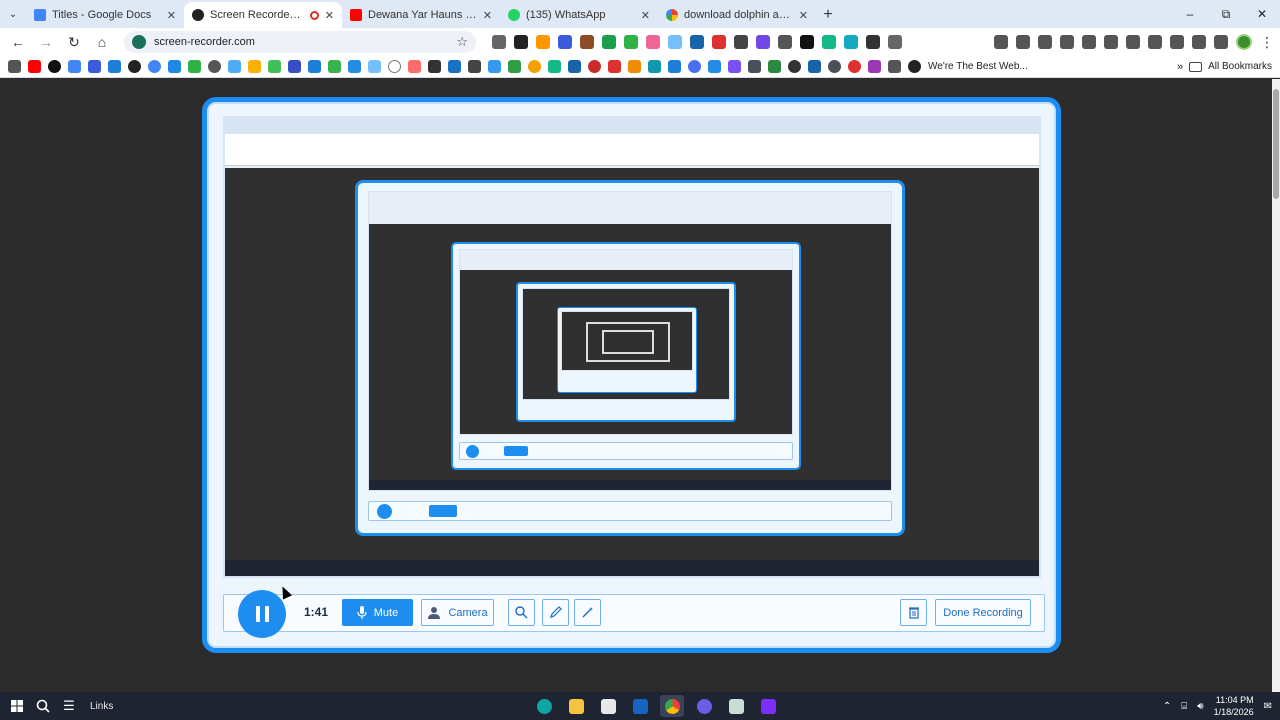 The height and width of the screenshot is (720, 1280). What do you see at coordinates (139, 42) in the screenshot?
I see `site-info-icon` at bounding box center [139, 42].